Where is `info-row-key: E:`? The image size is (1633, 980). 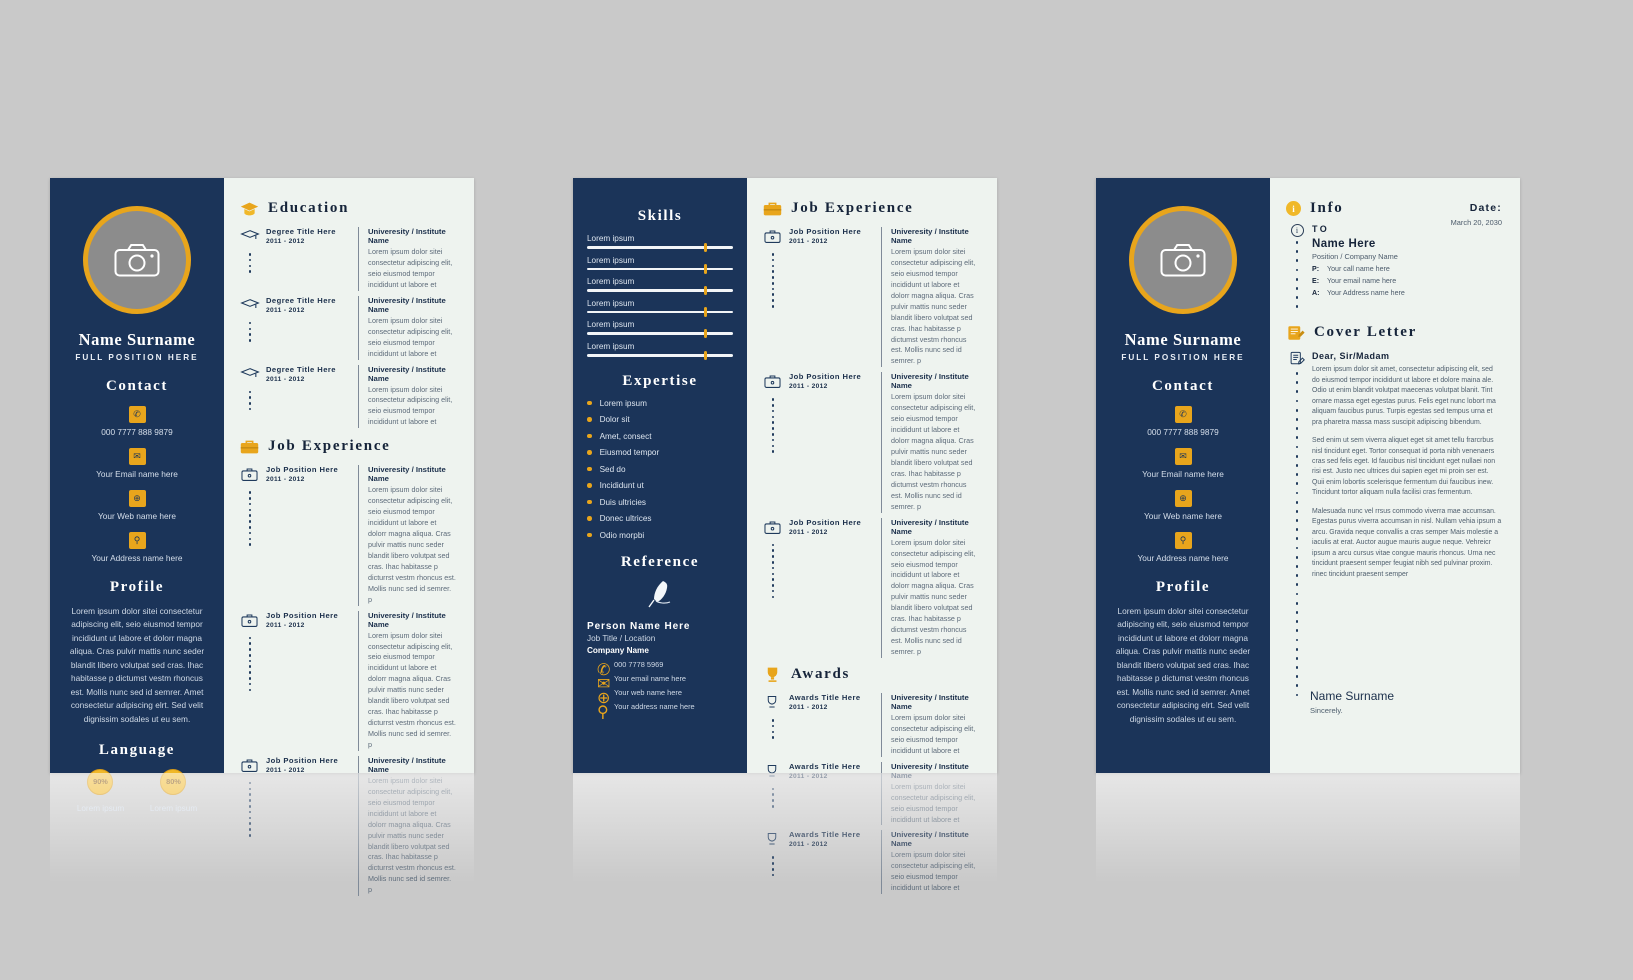
info-row-key: E: is located at coordinates (1316, 281).